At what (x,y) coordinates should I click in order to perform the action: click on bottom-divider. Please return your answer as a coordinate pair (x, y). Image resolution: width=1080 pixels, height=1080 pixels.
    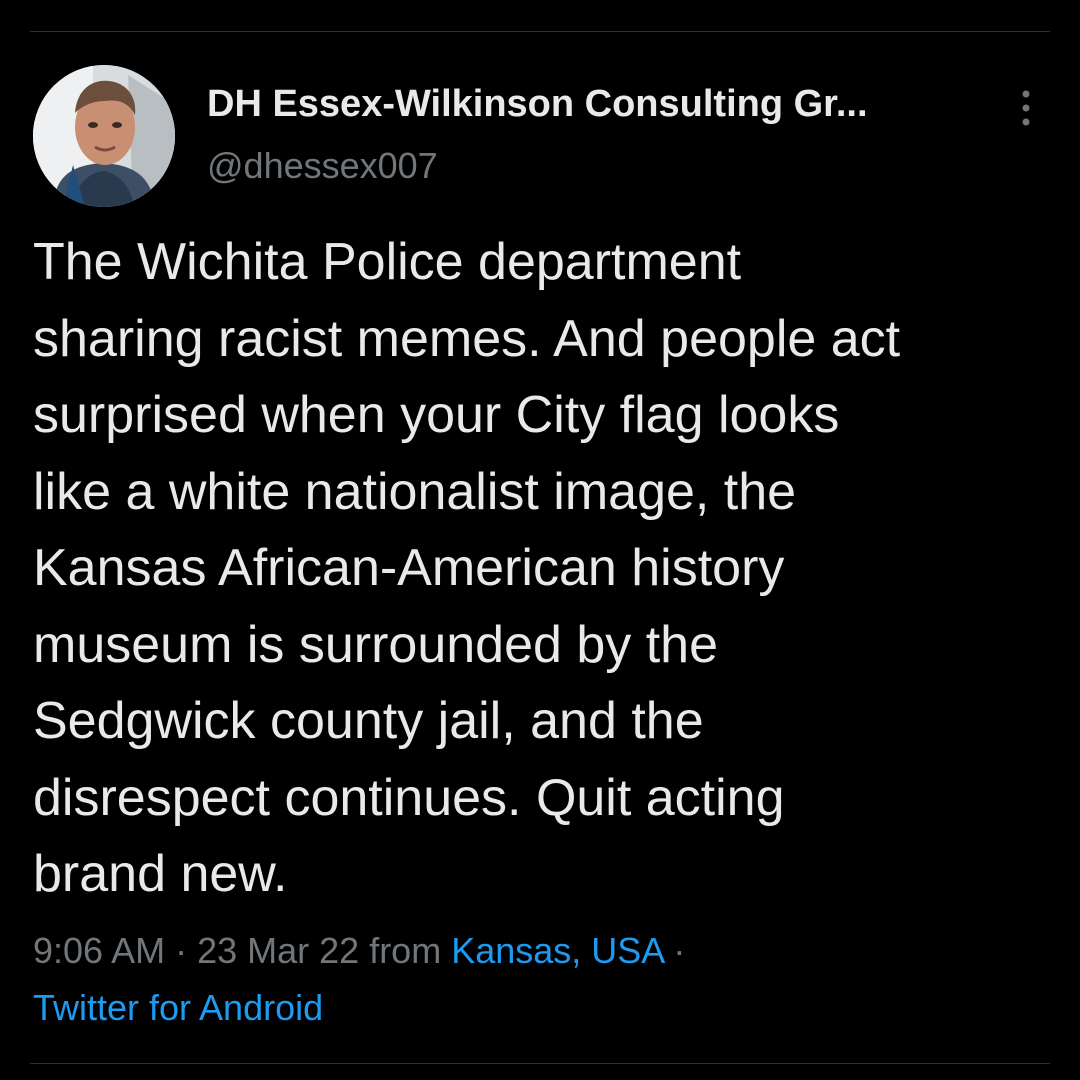
    Looking at the image, I should click on (540, 1063).